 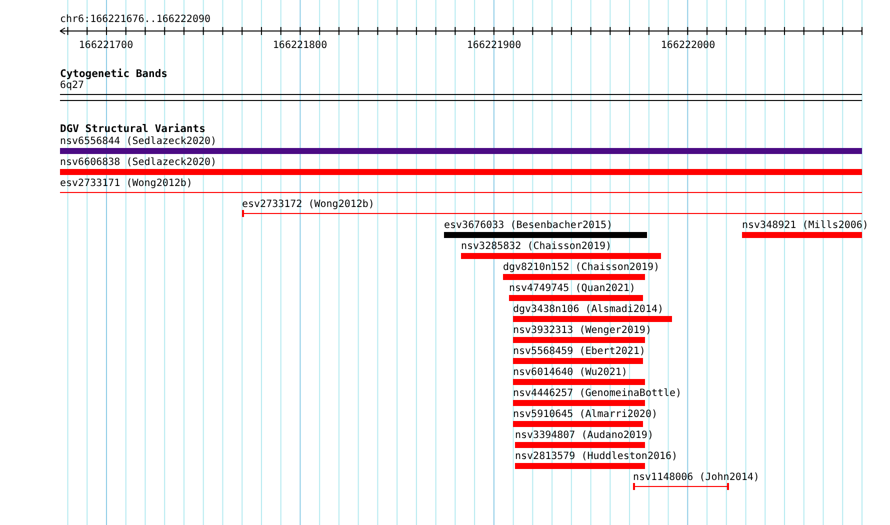 I want to click on location-label: chr6:166221676..166222090, so click(x=135, y=20).